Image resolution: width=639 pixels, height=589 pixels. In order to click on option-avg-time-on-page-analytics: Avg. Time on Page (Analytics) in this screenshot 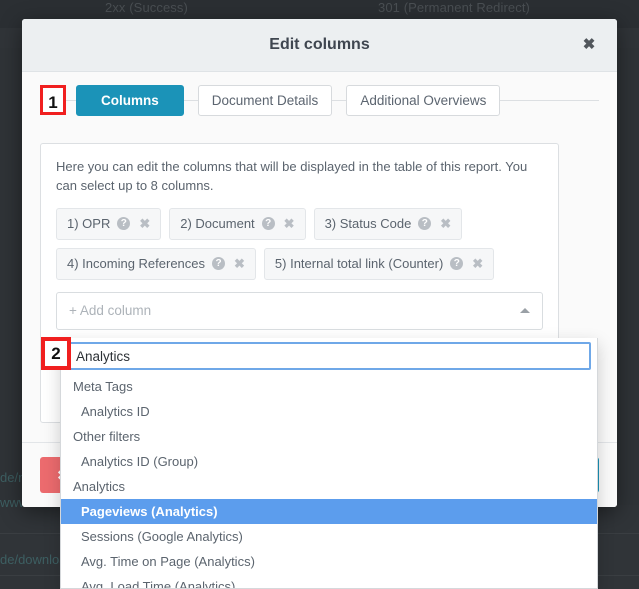, I will do `click(329, 561)`.